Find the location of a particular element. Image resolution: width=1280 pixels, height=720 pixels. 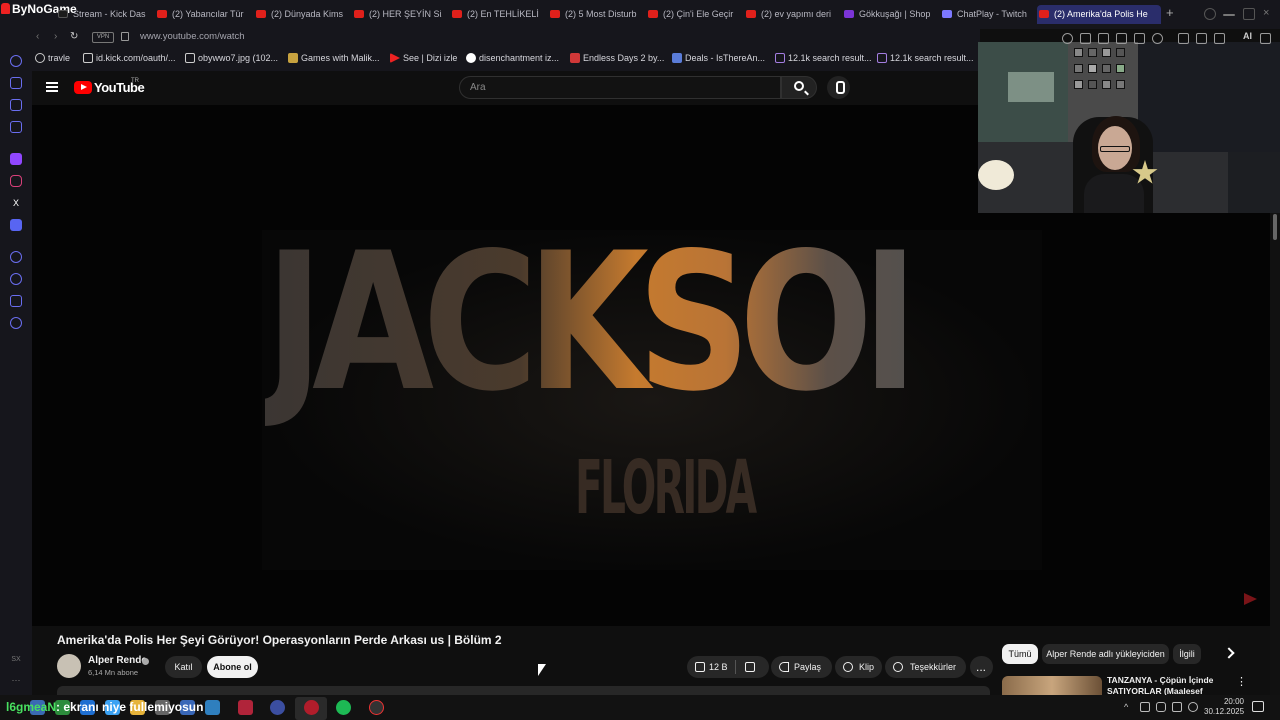

tab-youtube-6: (2) Çin'i Ele Geçir is located at coordinates (691, 14).